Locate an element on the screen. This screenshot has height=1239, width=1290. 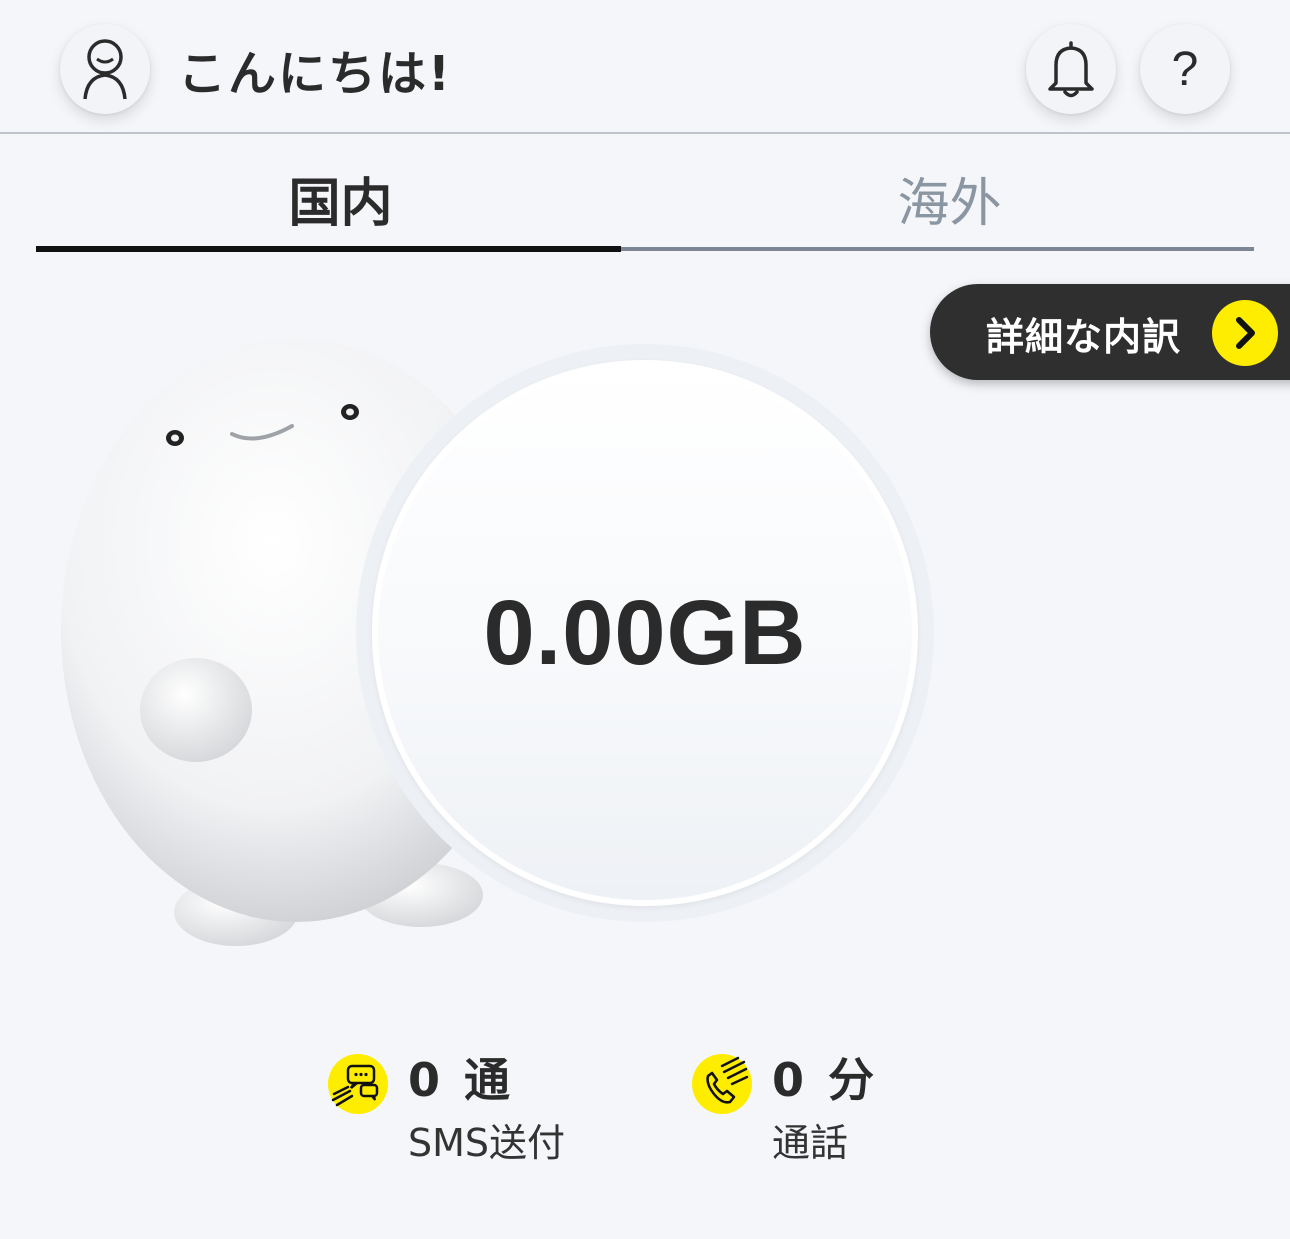
call-label: 通話 is located at coordinates (810, 1143).